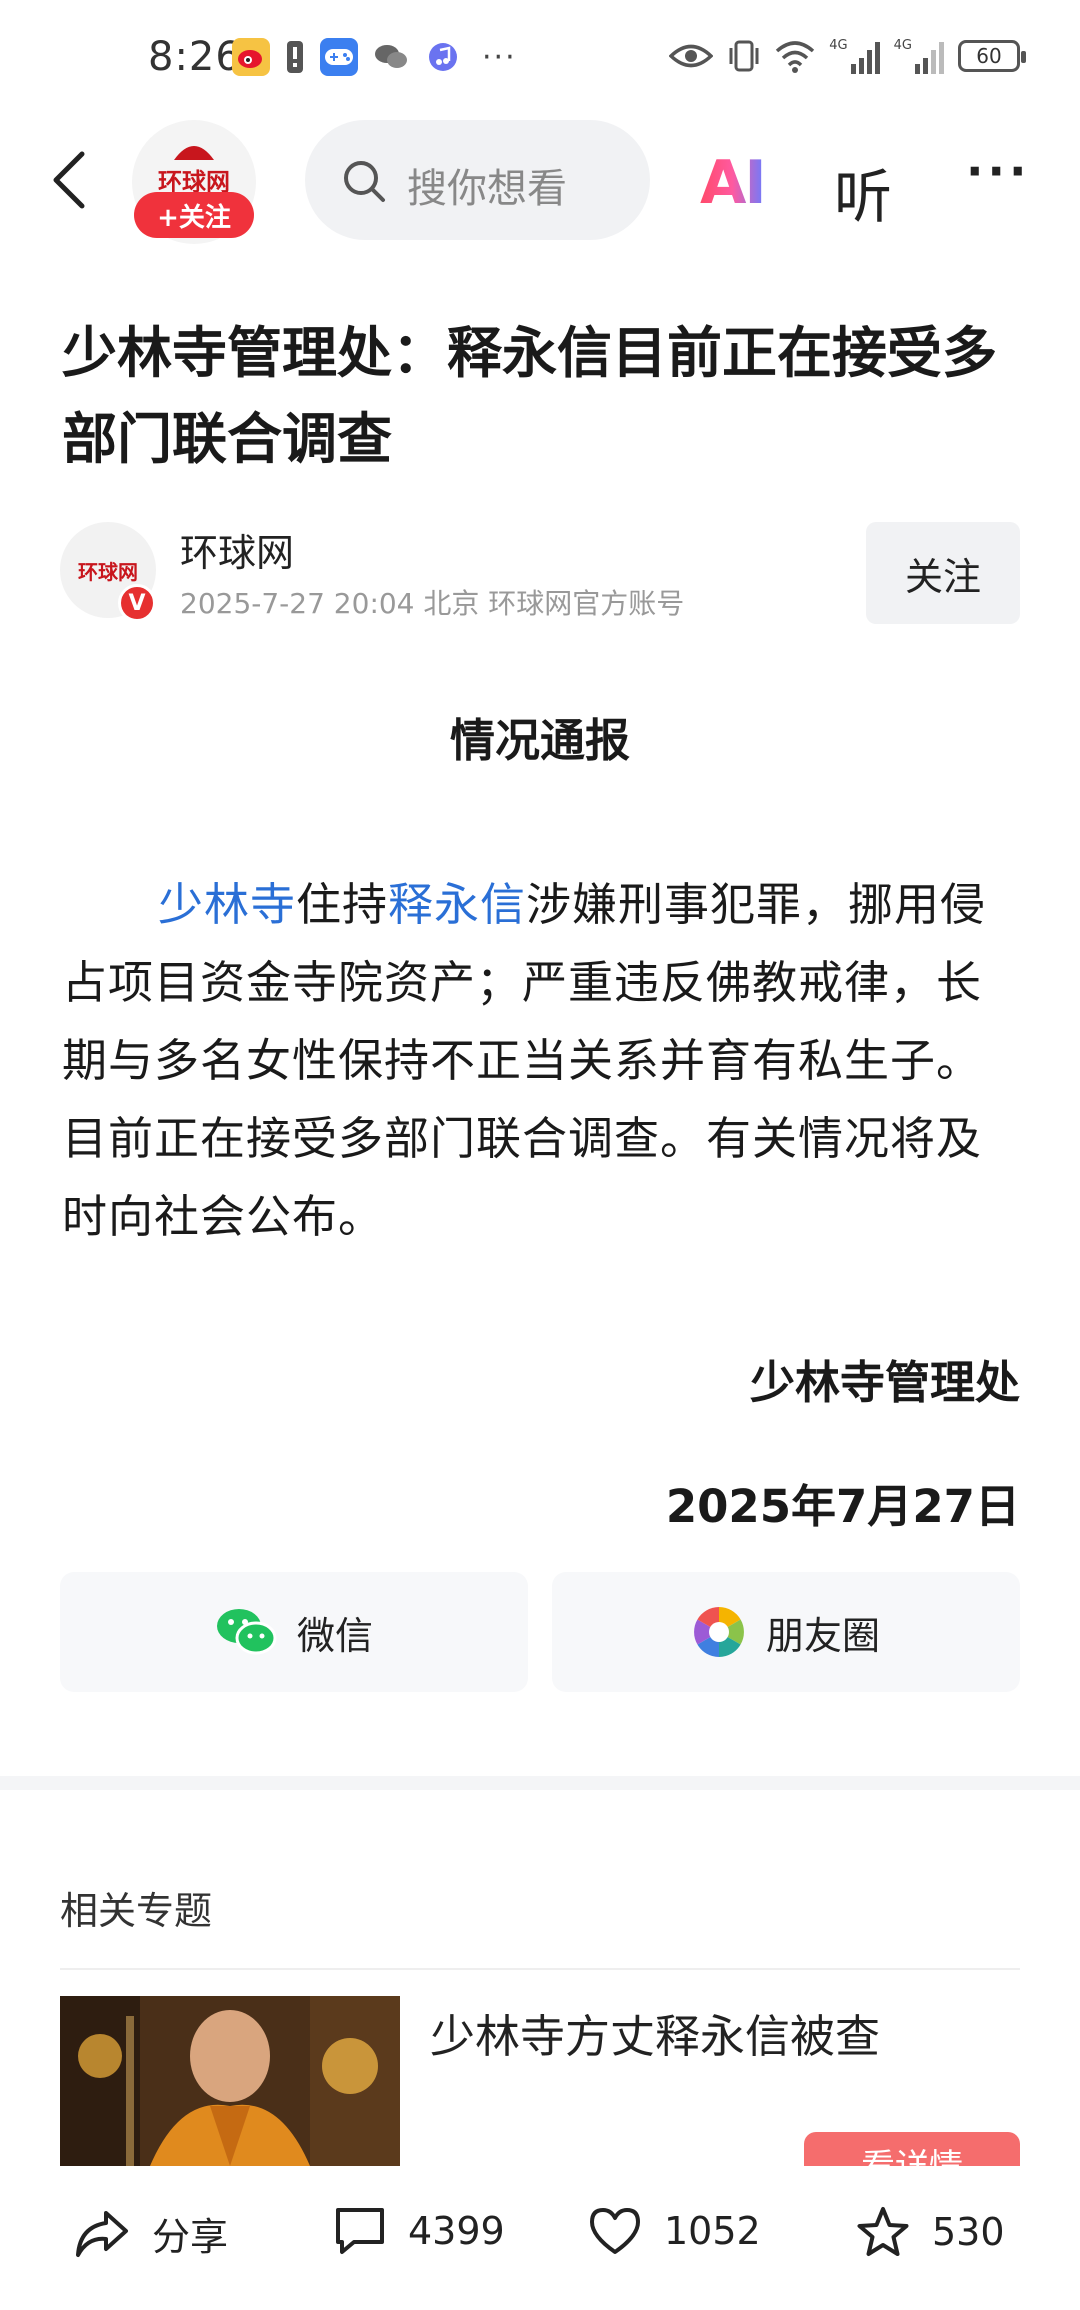 This screenshot has height=2310, width=1080. Describe the element at coordinates (295, 57) in the screenshot. I see `alert-icon` at that location.